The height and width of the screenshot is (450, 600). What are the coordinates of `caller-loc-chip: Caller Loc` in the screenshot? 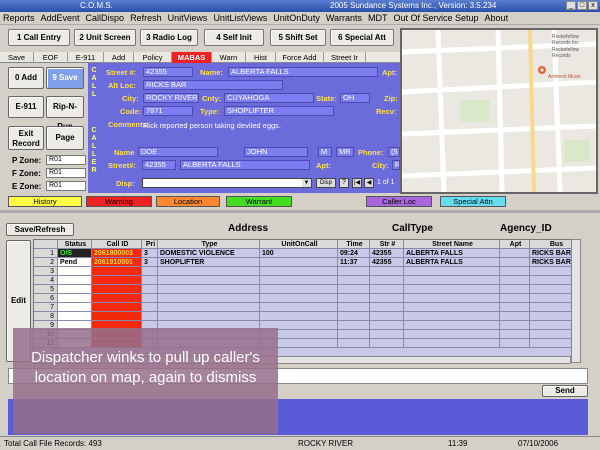 It's located at (399, 201).